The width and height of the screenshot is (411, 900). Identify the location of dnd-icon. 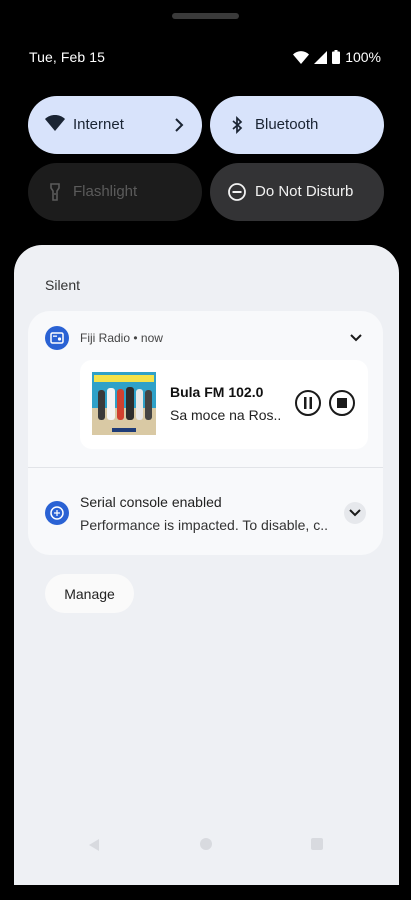
(237, 192).